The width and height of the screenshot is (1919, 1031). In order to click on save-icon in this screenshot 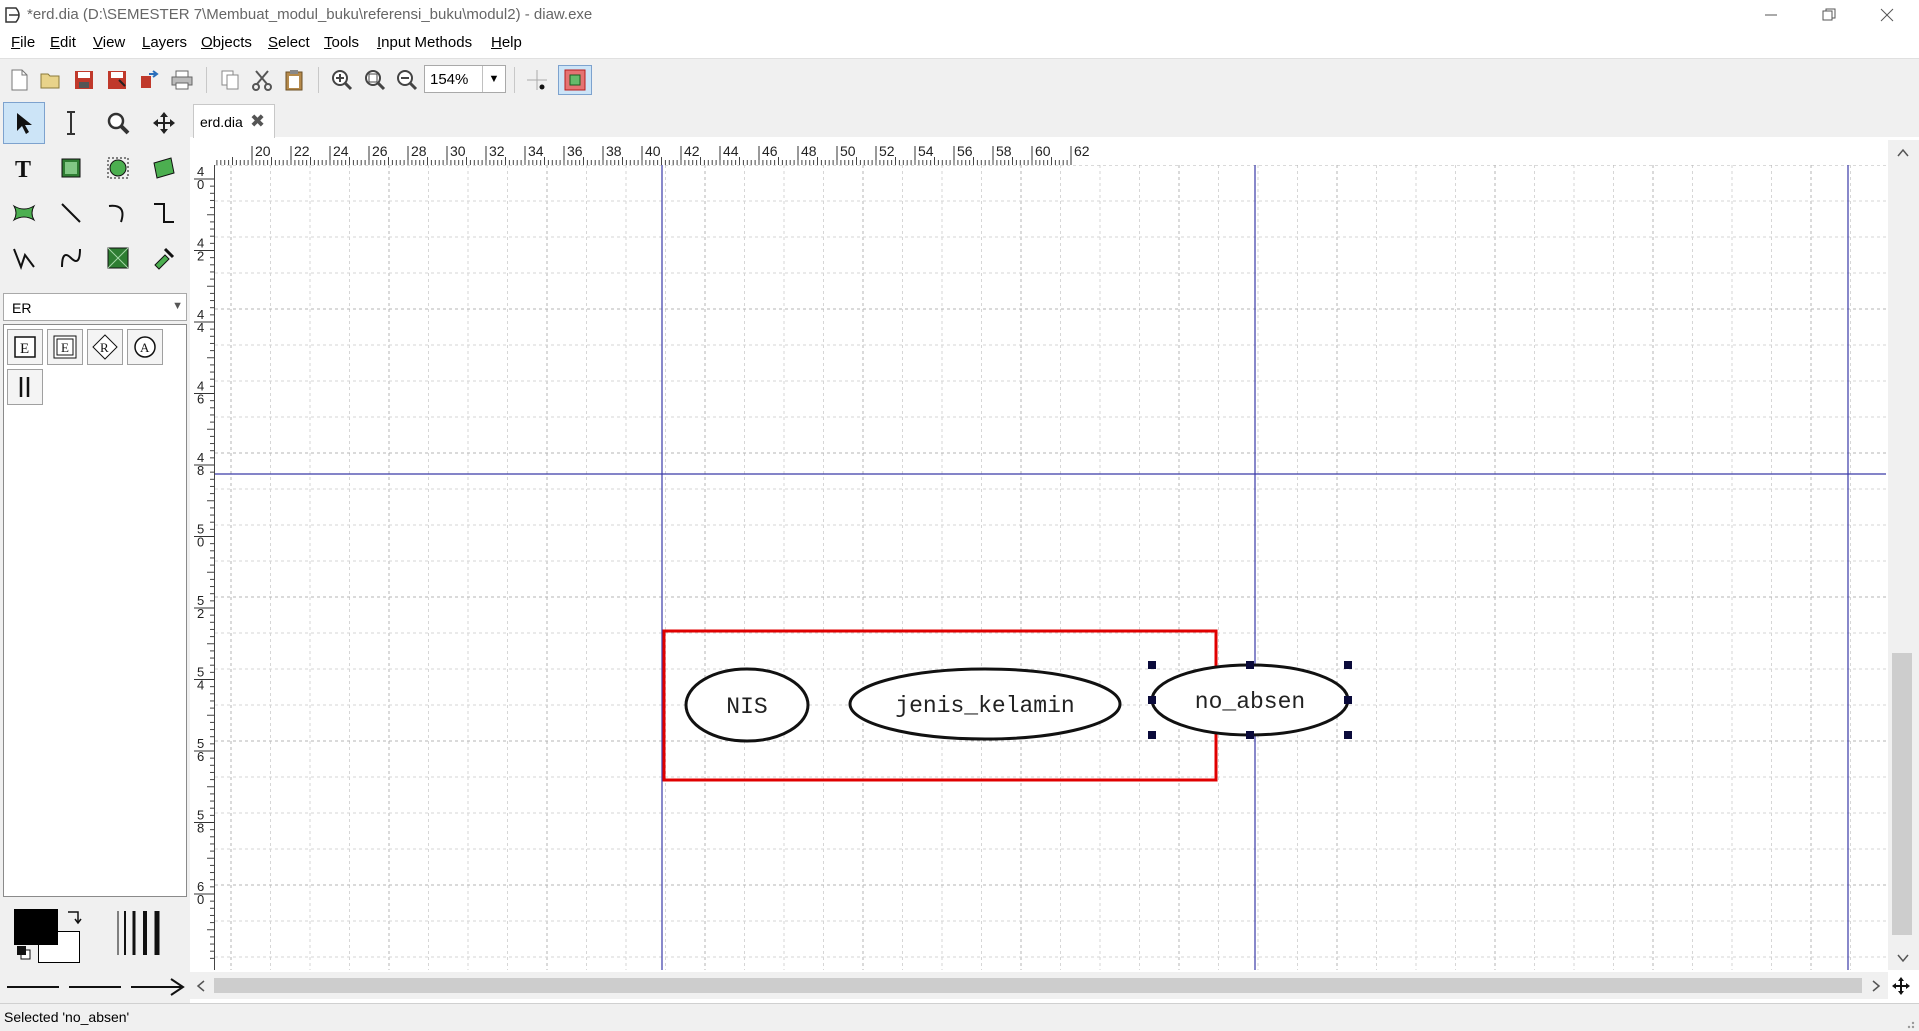, I will do `click(84, 80)`.